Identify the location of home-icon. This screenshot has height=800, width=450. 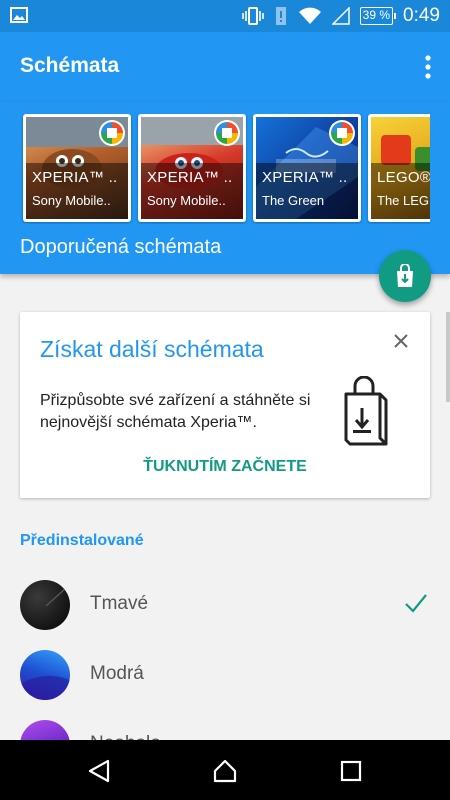
(225, 771).